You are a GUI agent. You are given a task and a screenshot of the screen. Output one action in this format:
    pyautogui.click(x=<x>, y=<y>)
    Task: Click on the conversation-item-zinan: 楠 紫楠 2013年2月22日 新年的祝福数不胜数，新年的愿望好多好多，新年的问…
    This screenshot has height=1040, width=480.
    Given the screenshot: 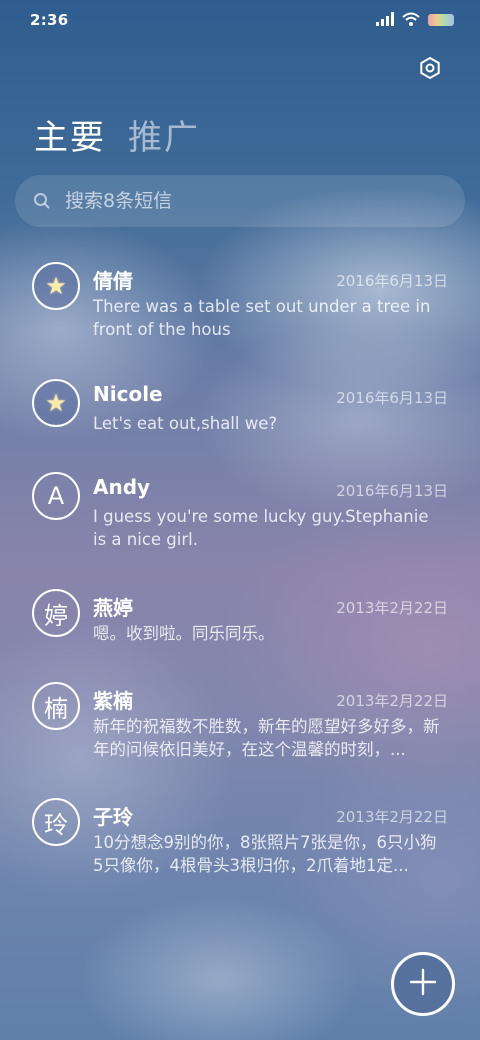 What is the action you would take?
    pyautogui.click(x=240, y=725)
    